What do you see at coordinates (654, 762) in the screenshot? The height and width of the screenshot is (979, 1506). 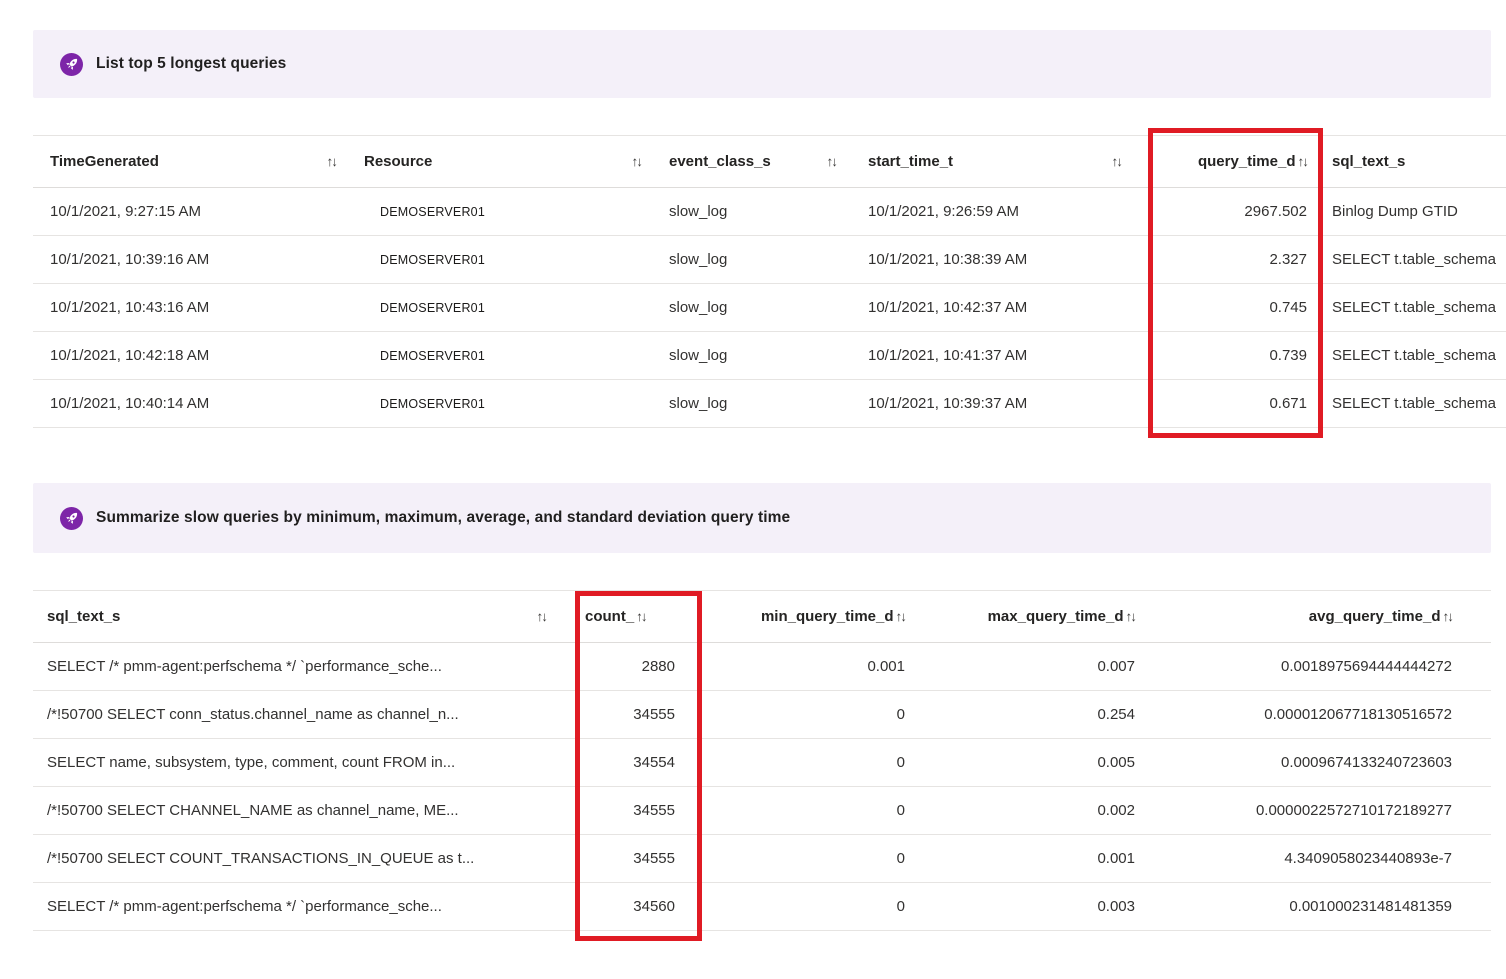 I see `count-cell: 34554` at bounding box center [654, 762].